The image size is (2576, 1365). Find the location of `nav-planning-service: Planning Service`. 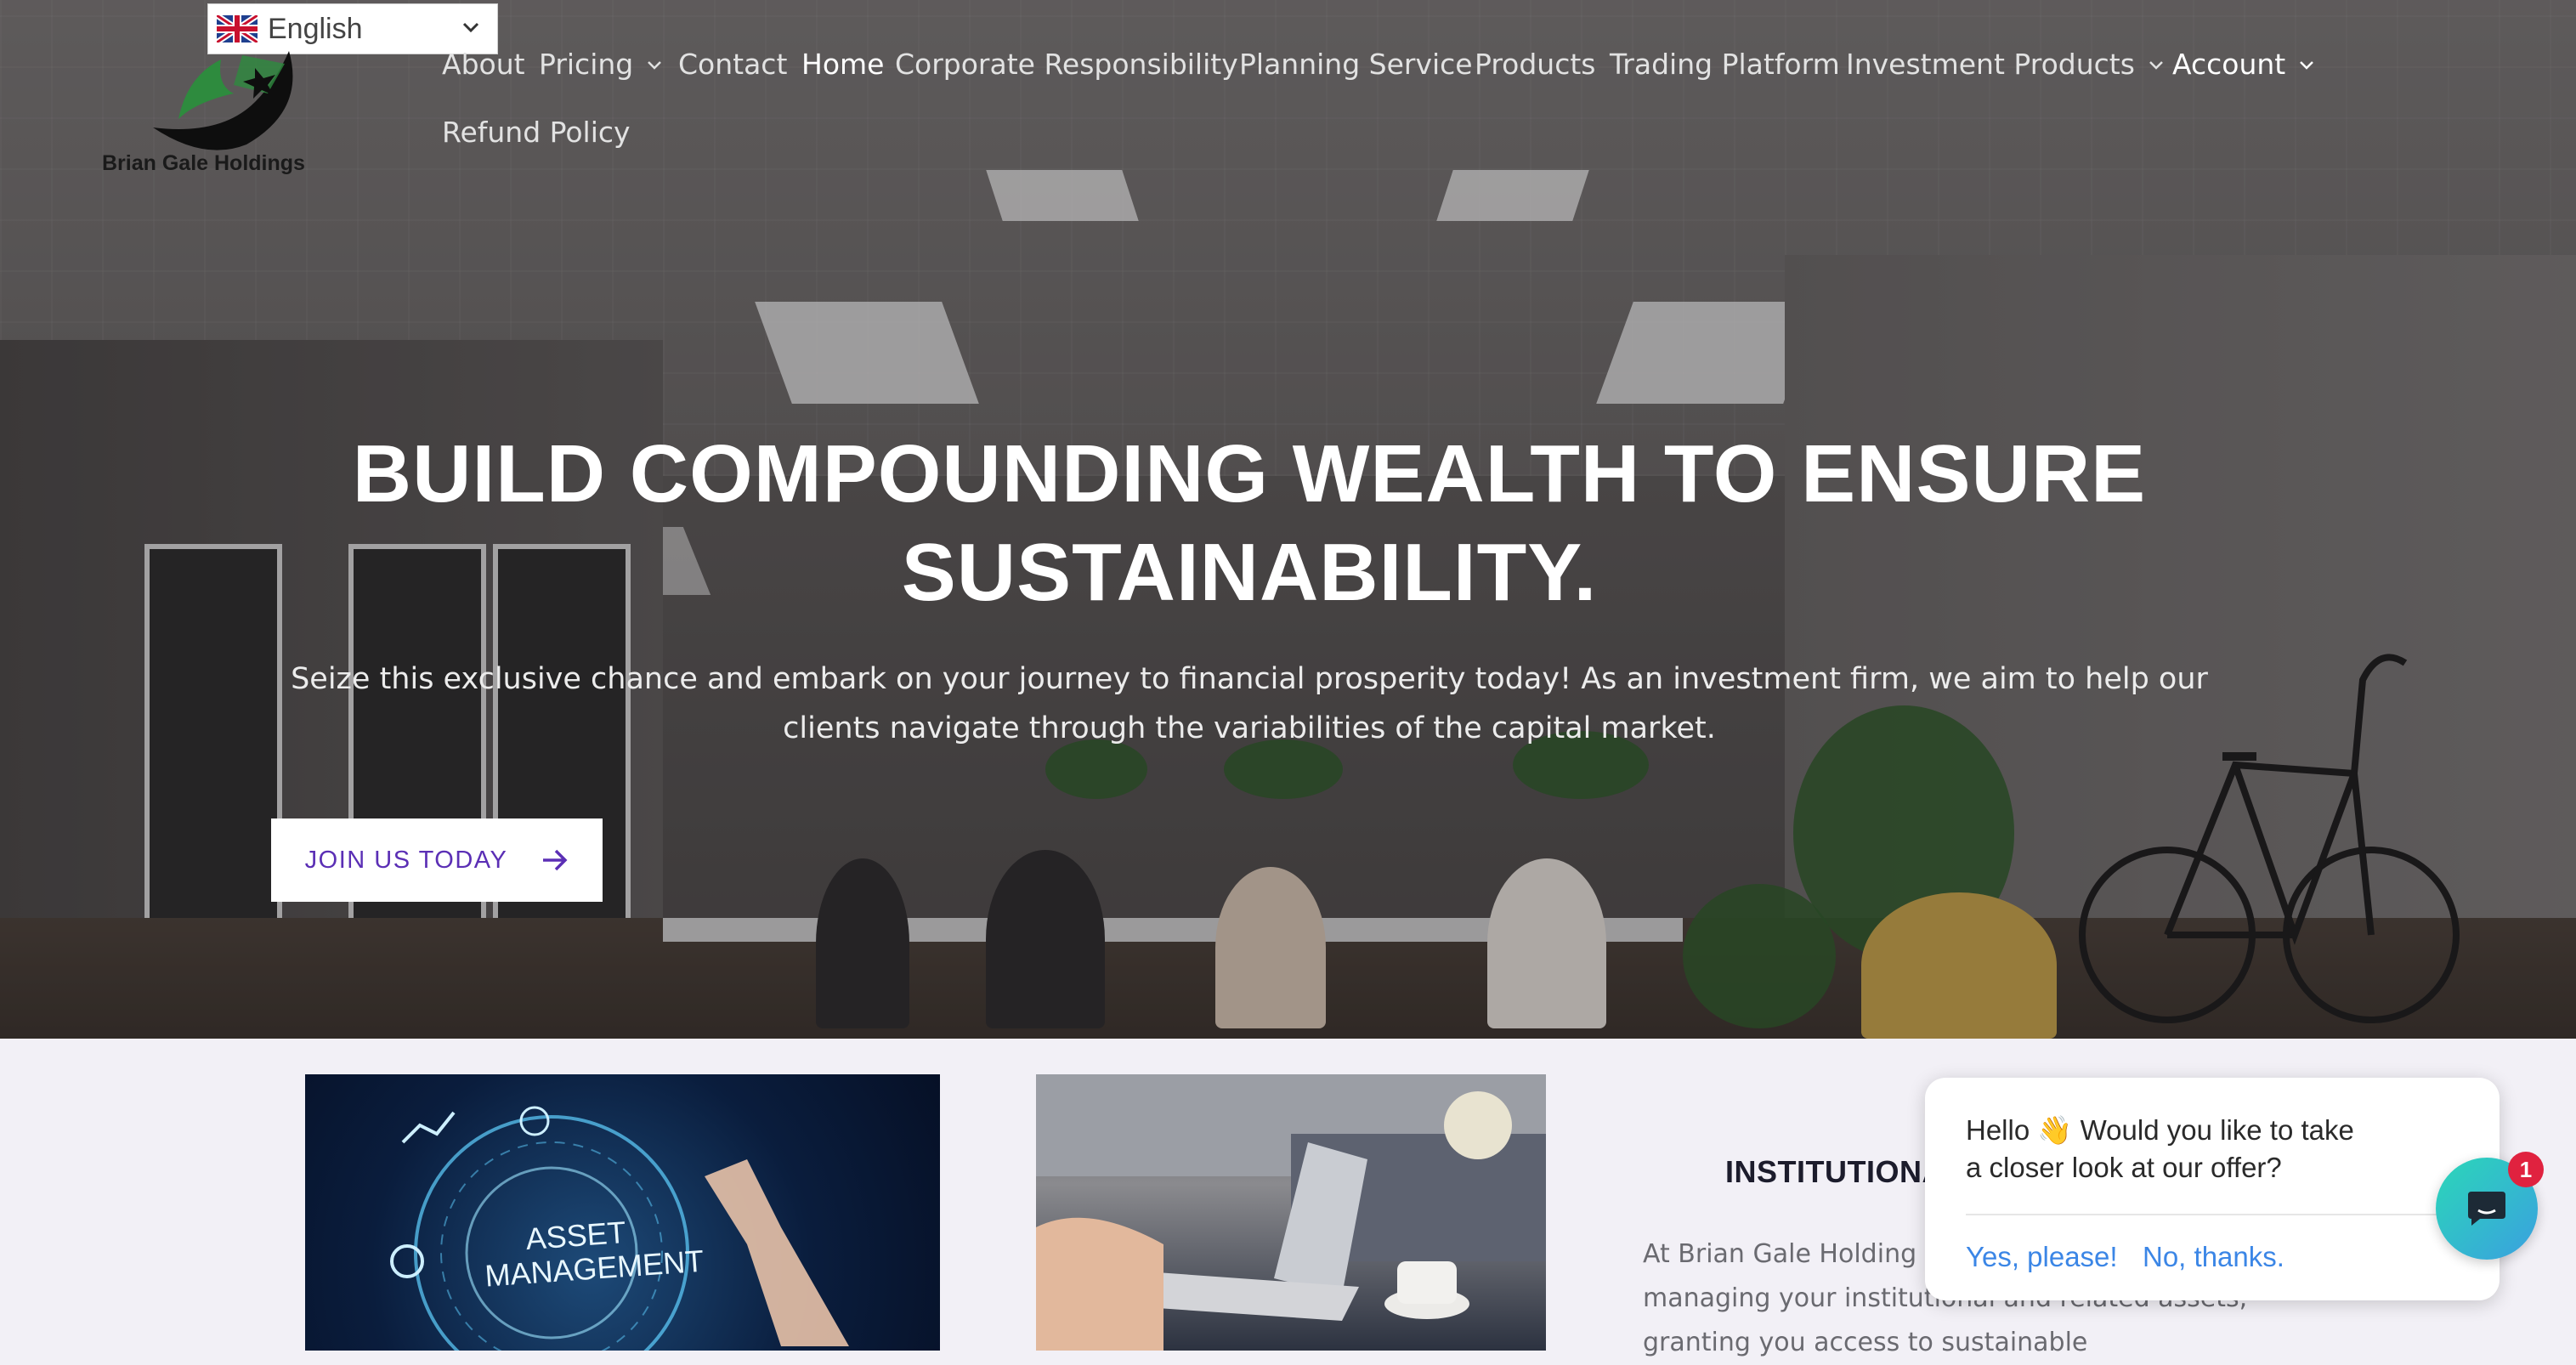

nav-planning-service: Planning Service is located at coordinates (1356, 64).